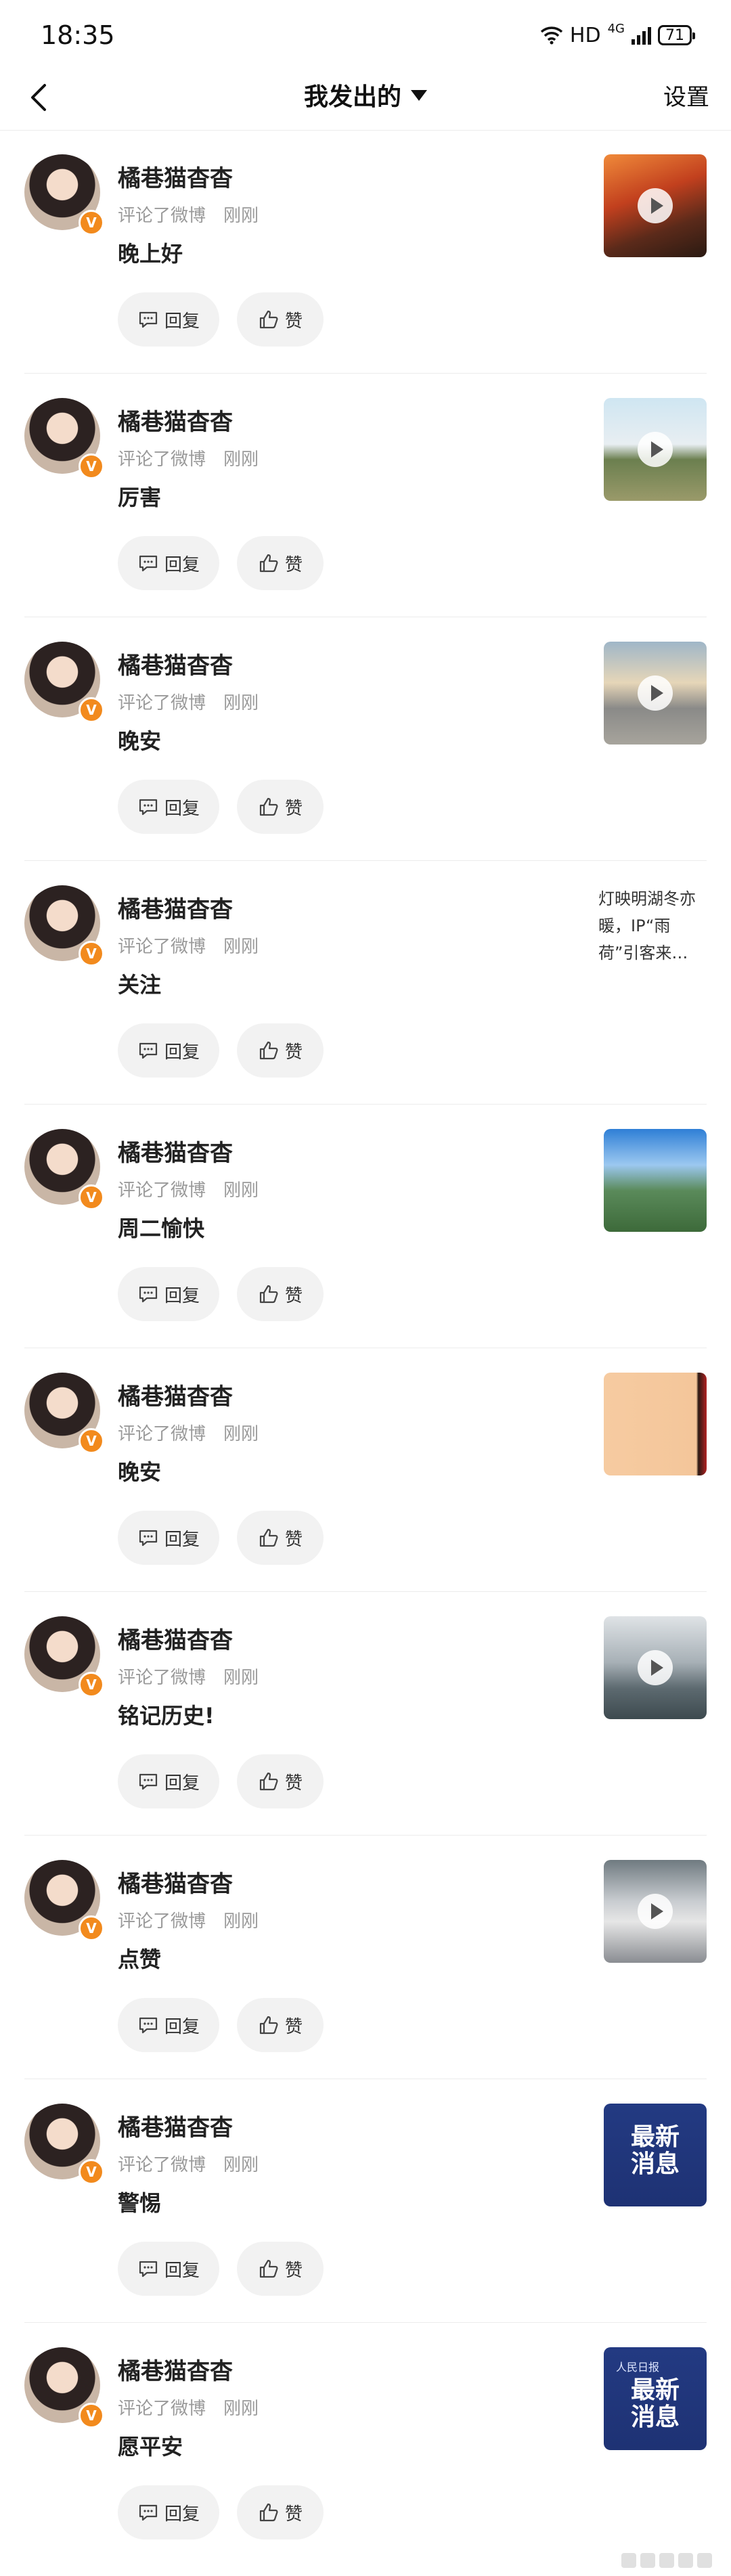 This screenshot has height=2576, width=731. What do you see at coordinates (365, 1226) in the screenshot?
I see `comment-item: V 橘巷猫杳杳 评论了微博 刚刚 周二愉快 回复 赞` at bounding box center [365, 1226].